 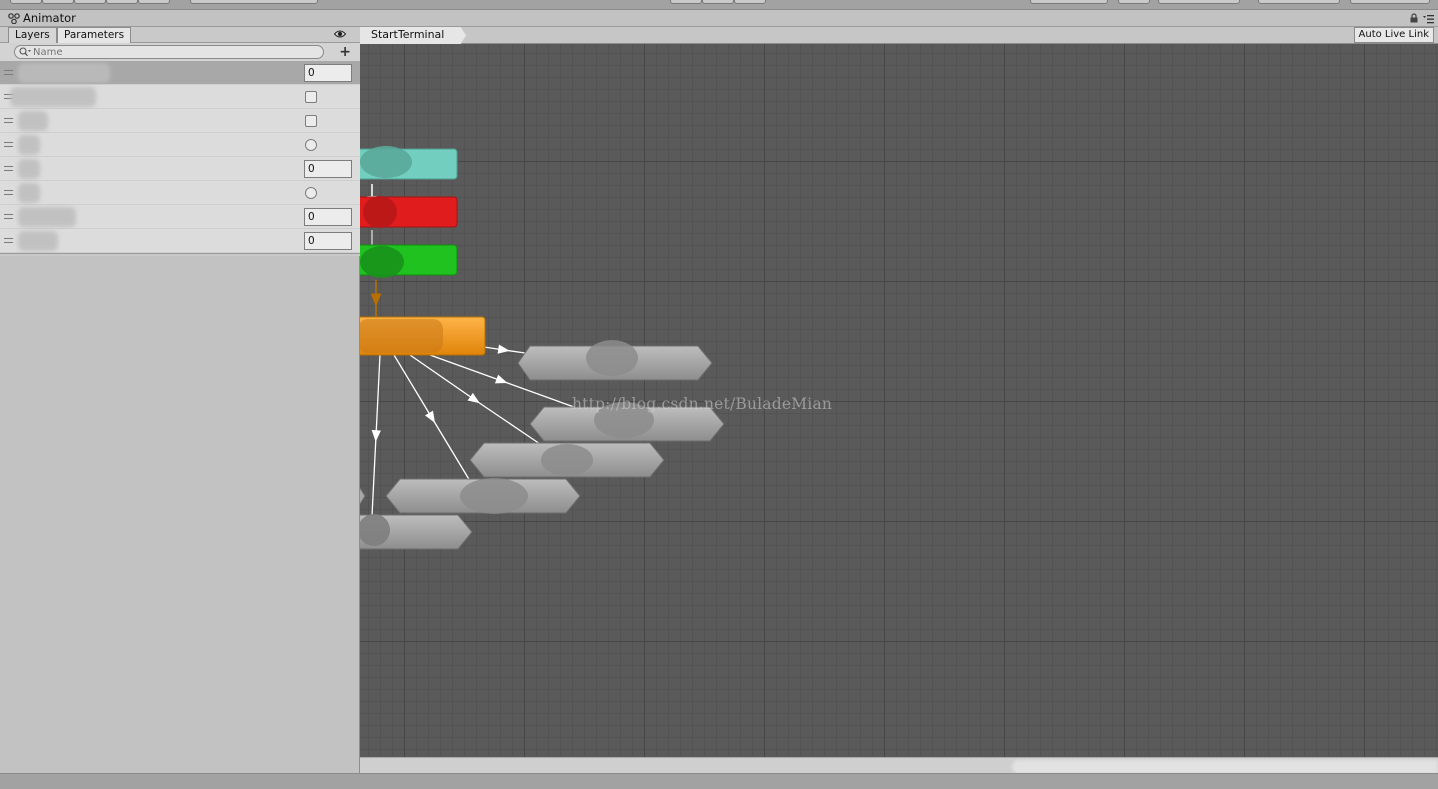 I want to click on watermark-text: http://blog.csdn.net/BuladeMian, so click(x=702, y=404).